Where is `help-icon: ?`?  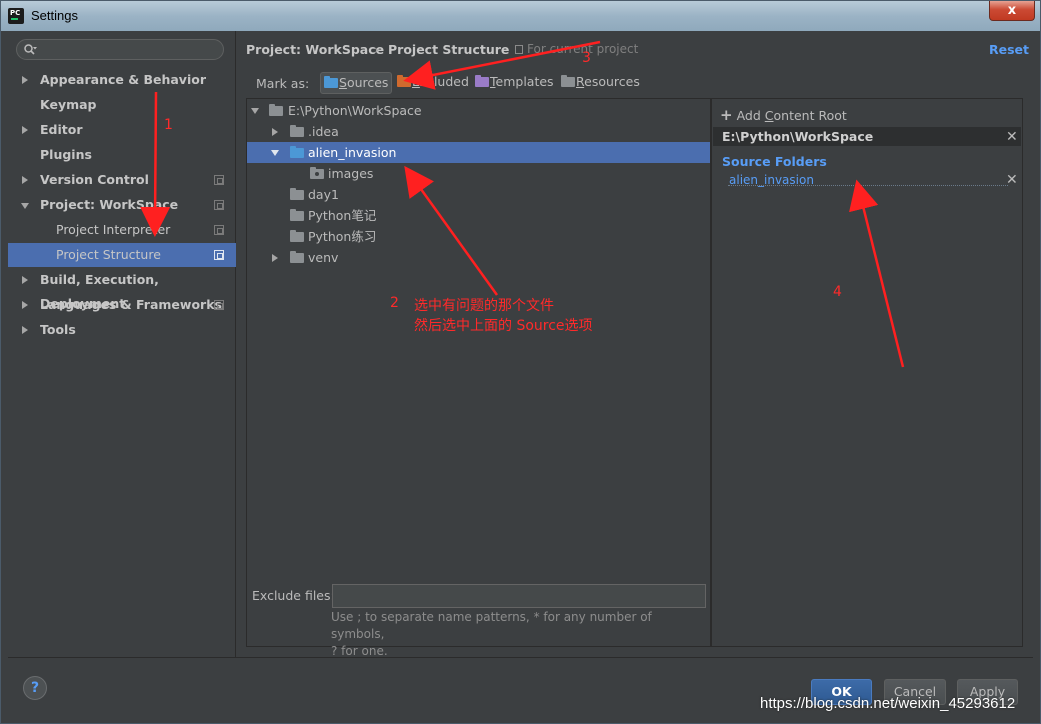 help-icon: ? is located at coordinates (35, 688).